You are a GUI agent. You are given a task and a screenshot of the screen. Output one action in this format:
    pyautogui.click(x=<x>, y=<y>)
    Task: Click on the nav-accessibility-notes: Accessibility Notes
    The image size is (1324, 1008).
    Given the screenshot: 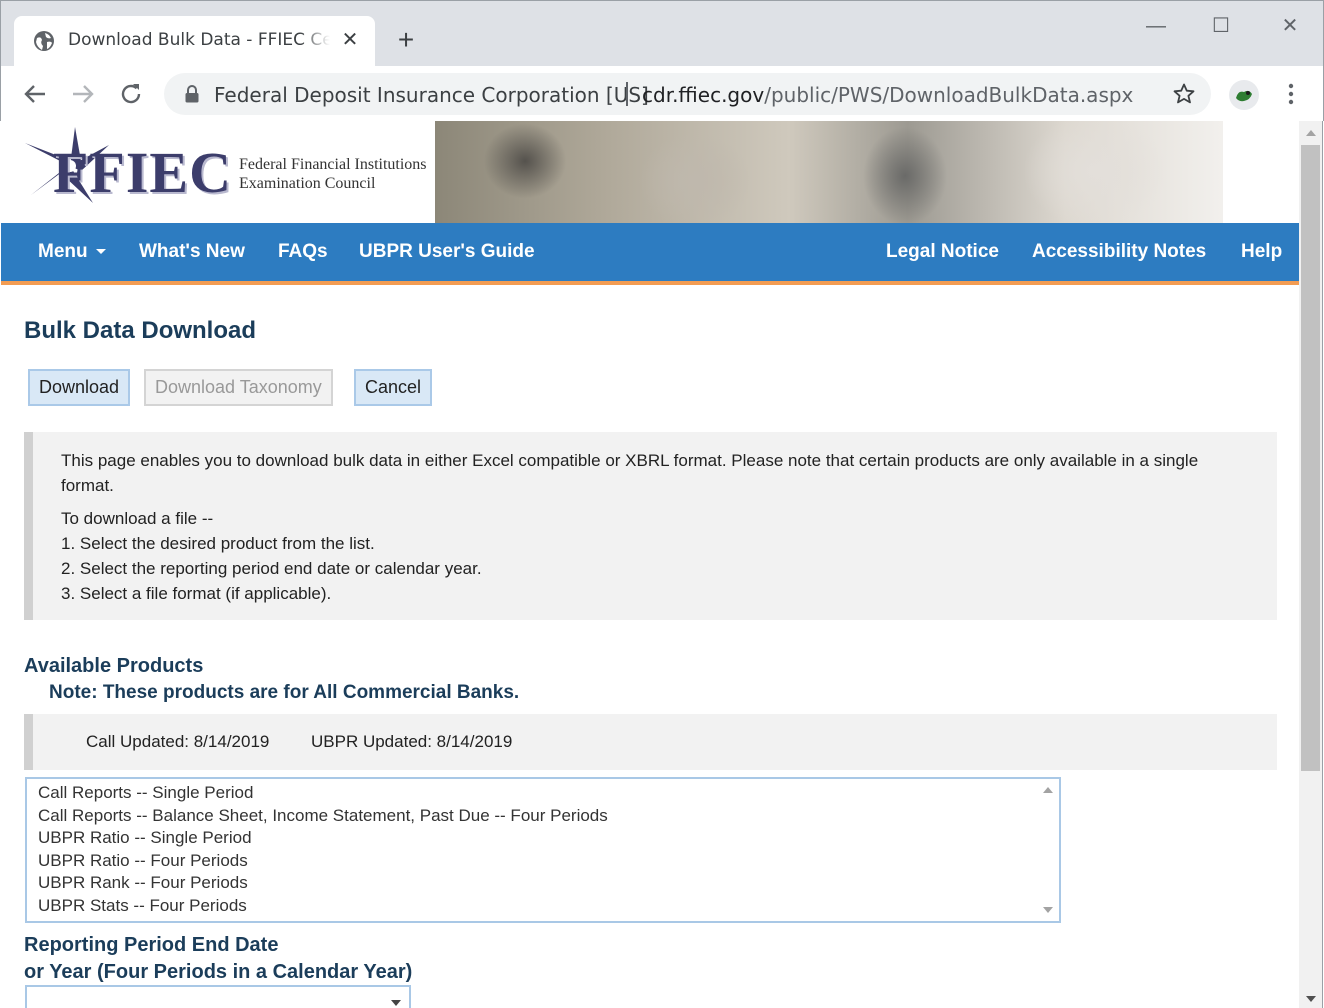 What is the action you would take?
    pyautogui.click(x=1119, y=252)
    